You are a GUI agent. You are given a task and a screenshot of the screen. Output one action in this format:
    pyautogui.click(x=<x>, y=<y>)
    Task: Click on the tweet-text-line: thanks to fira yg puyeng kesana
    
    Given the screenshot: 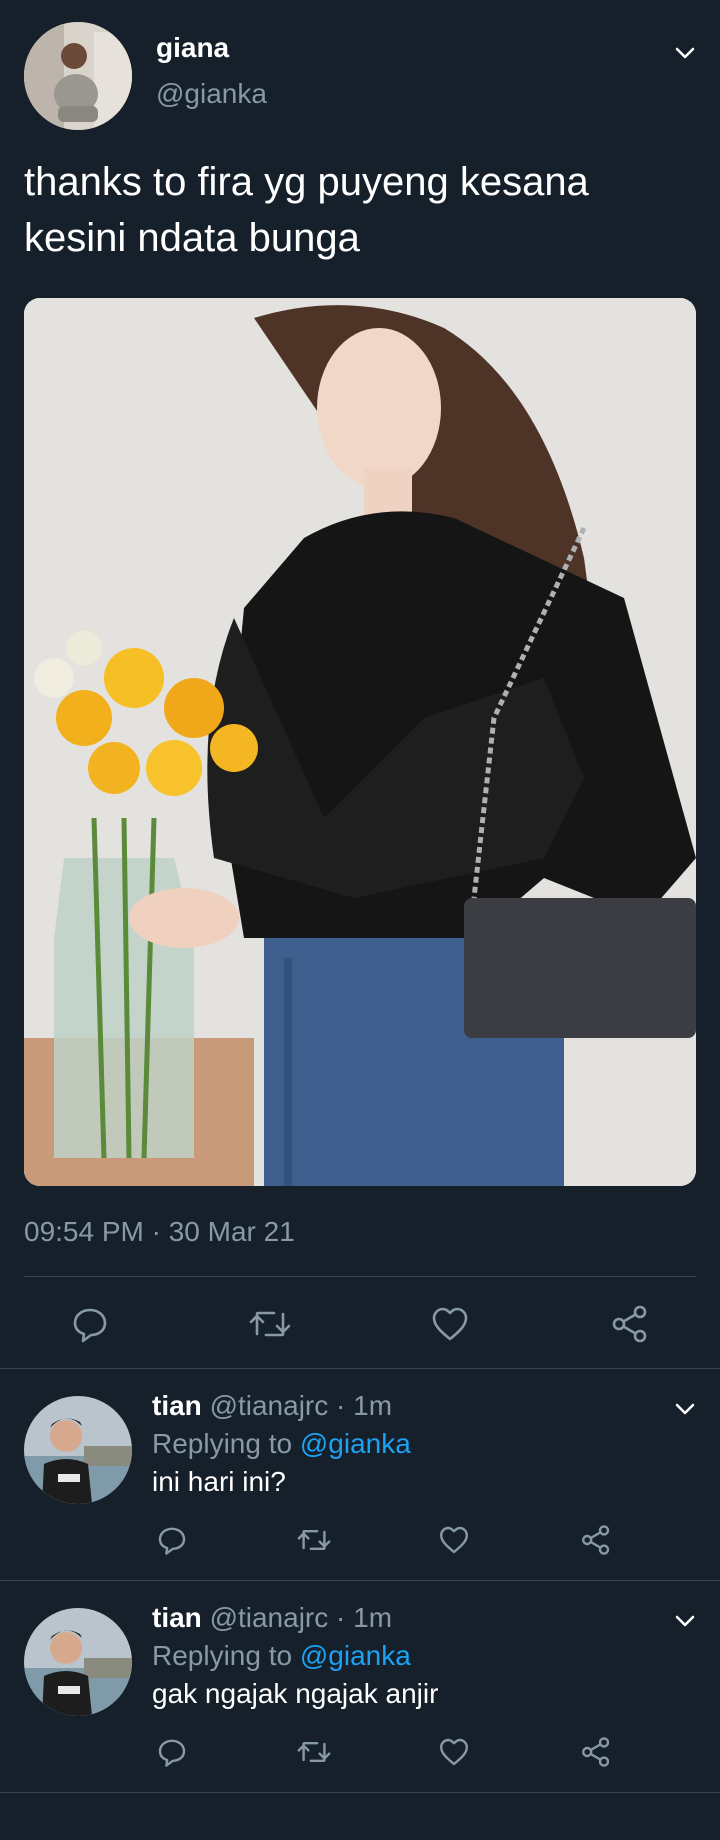 What is the action you would take?
    pyautogui.click(x=306, y=182)
    